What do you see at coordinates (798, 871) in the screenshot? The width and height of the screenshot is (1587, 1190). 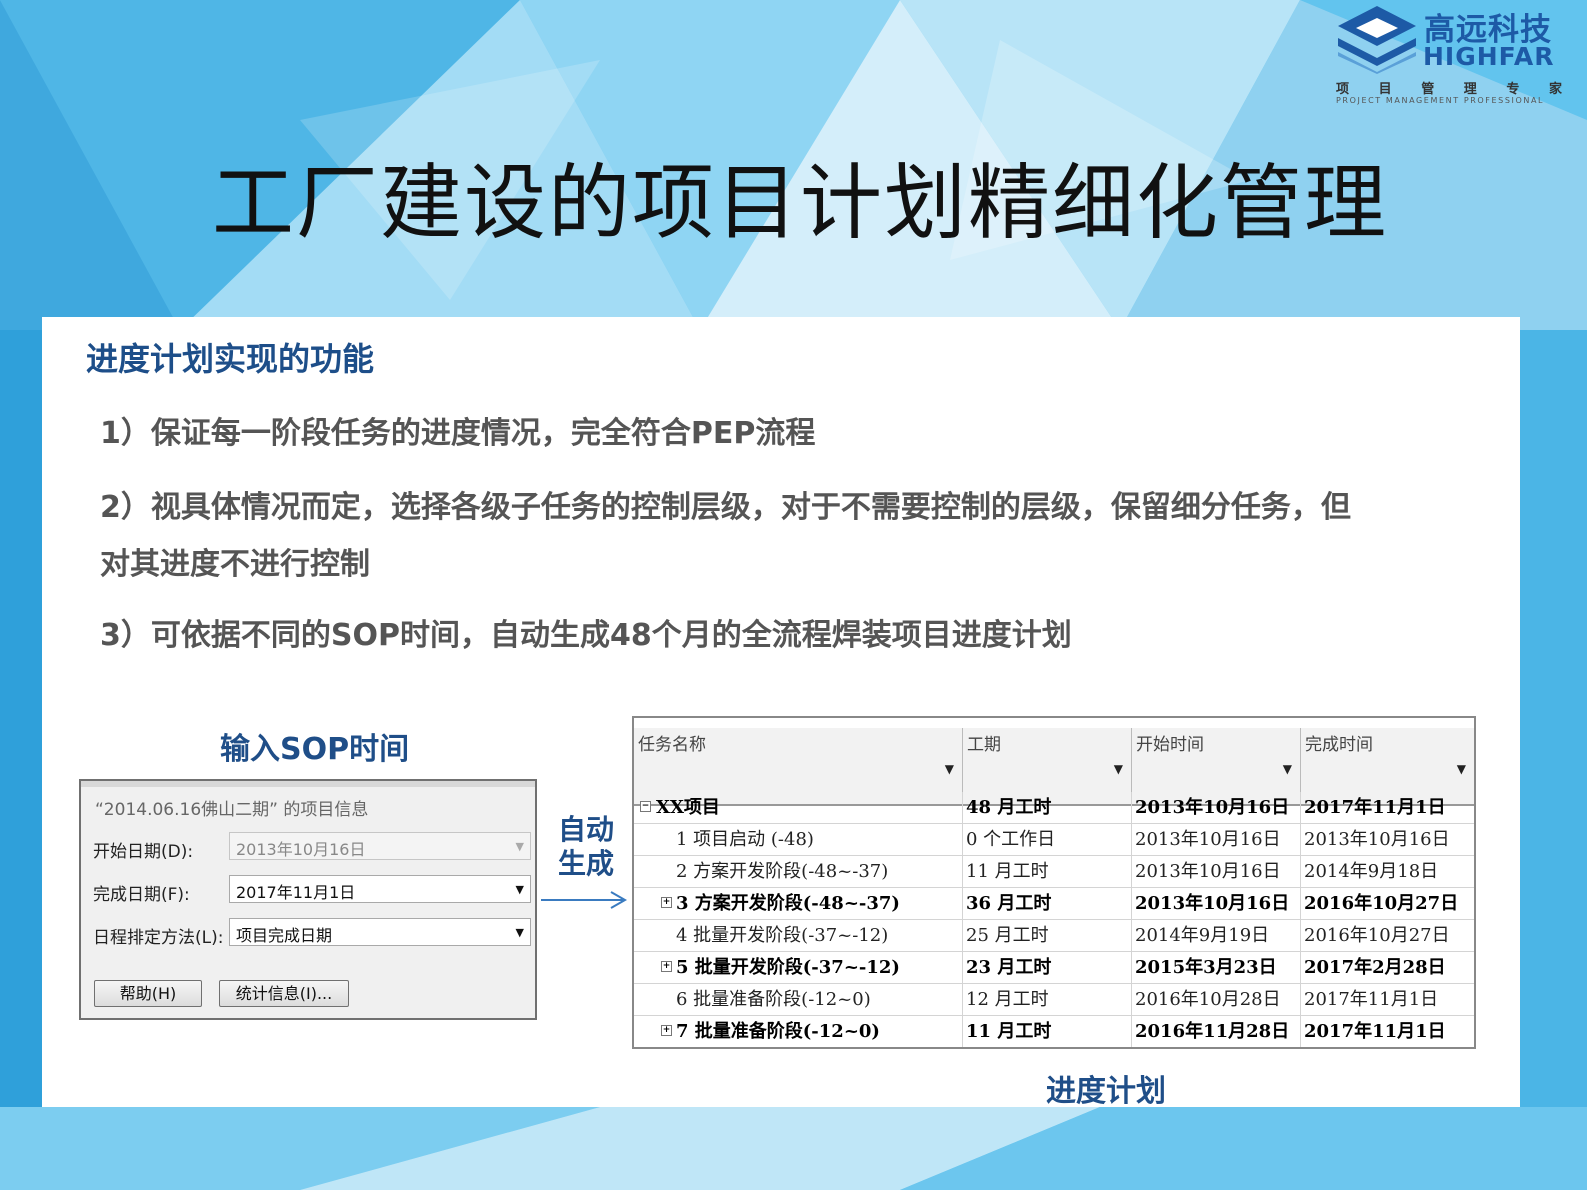 I see `task-name-cell: 2 方案开发阶段(-48~-37)` at bounding box center [798, 871].